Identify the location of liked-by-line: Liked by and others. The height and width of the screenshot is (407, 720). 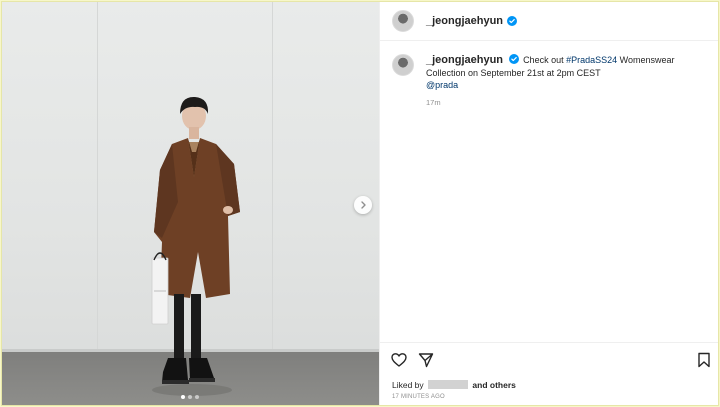
(454, 385).